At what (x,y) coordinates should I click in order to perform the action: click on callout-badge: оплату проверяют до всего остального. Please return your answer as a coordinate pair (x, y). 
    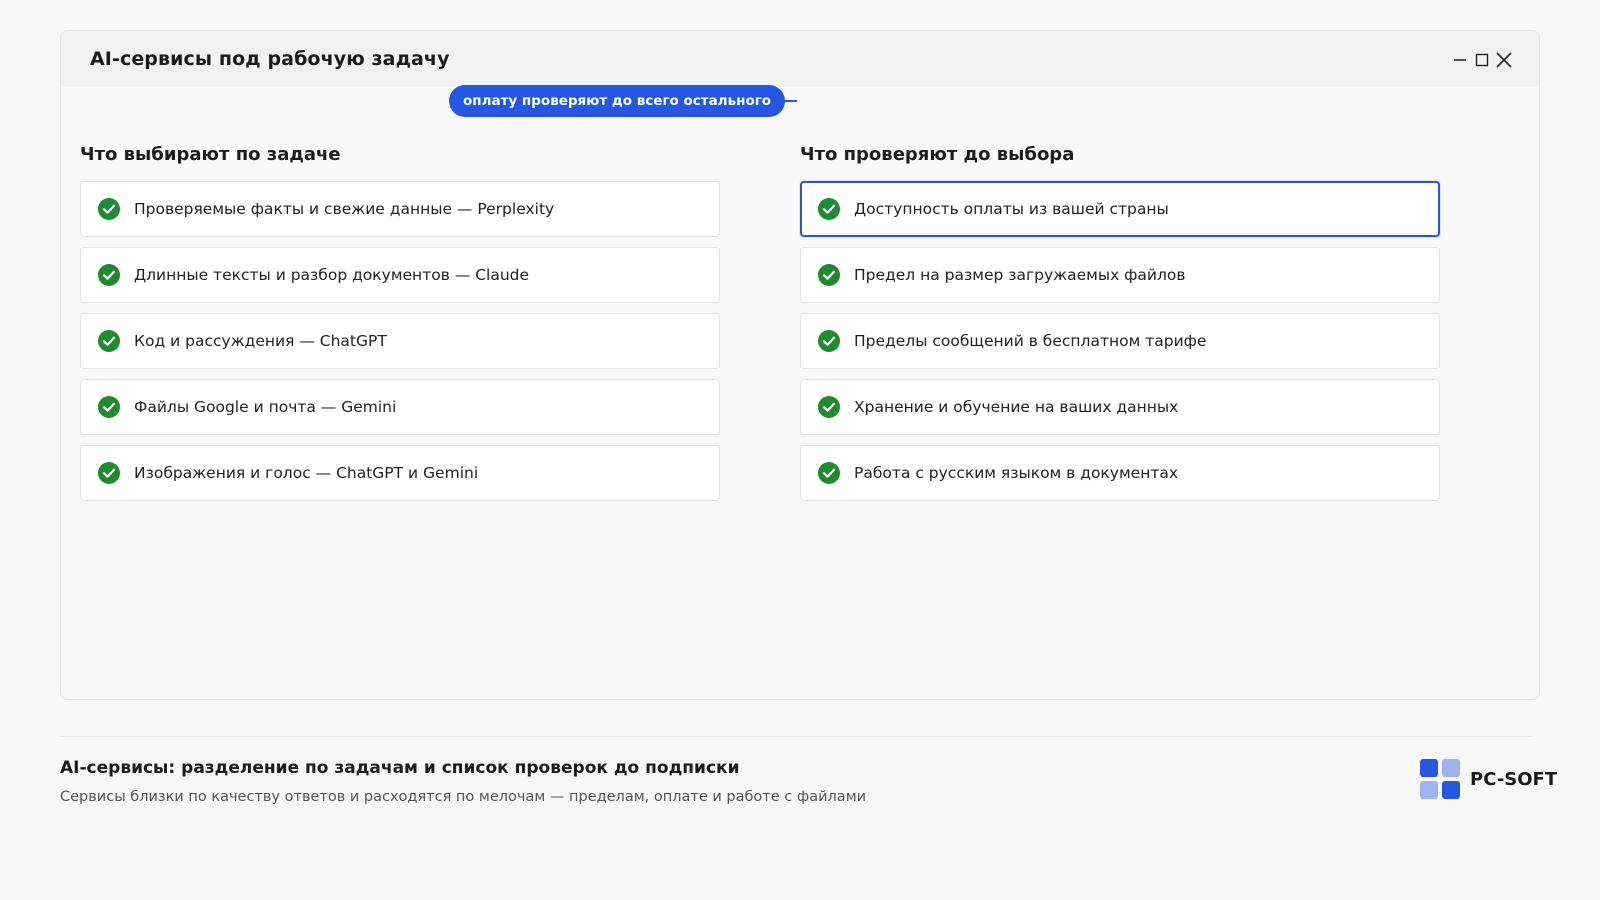
    Looking at the image, I should click on (617, 101).